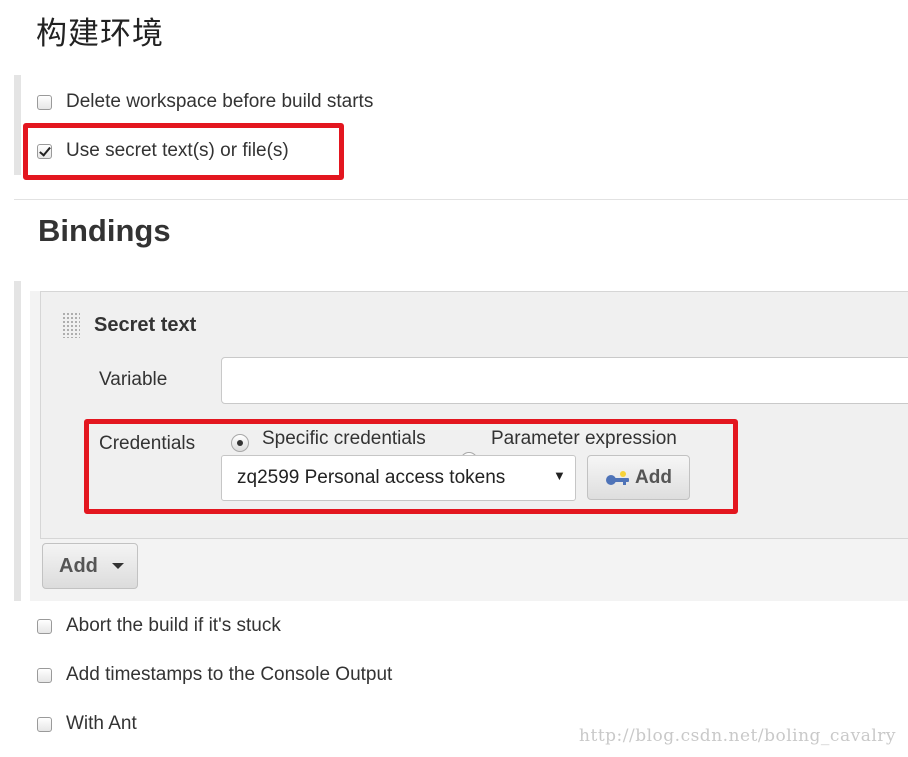  Describe the element at coordinates (564, 380) in the screenshot. I see `variable-input` at that location.